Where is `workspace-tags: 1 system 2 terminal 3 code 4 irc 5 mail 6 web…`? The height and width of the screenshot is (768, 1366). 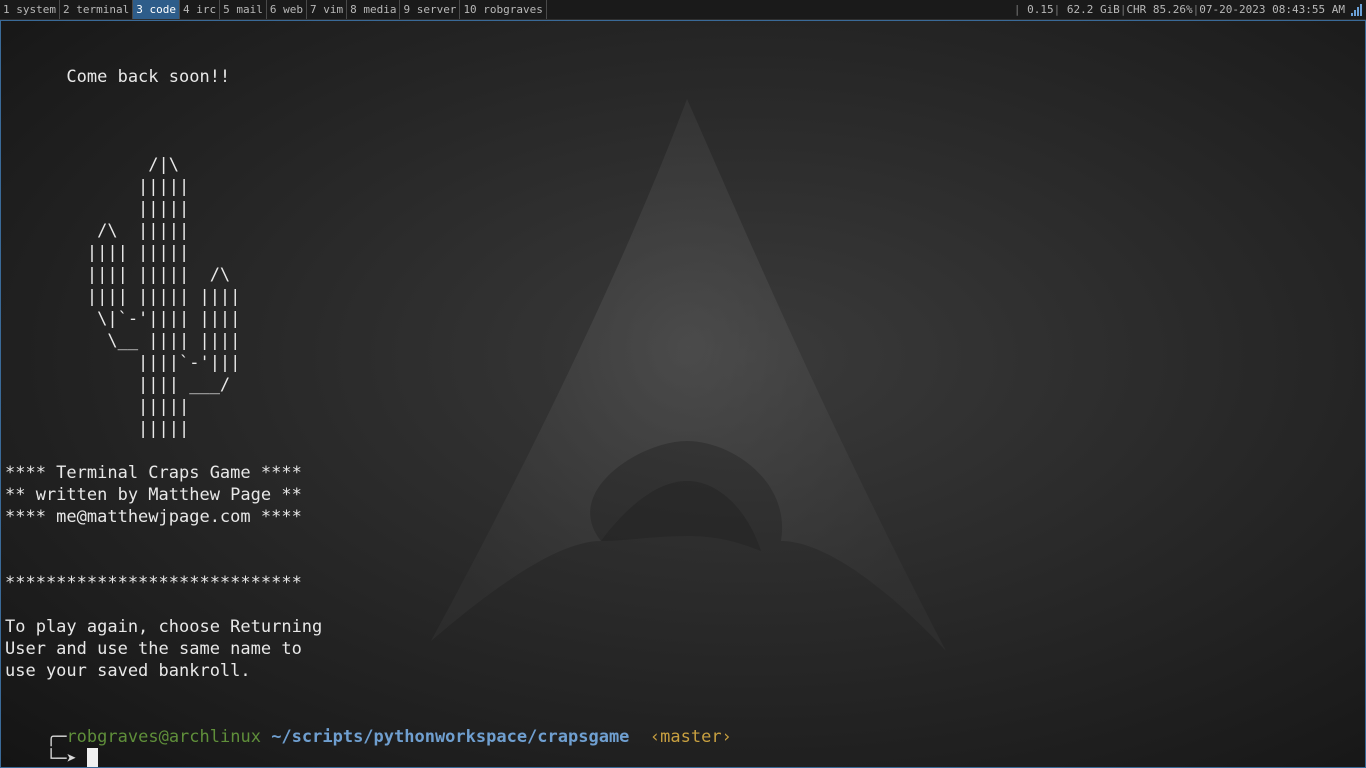
workspace-tags: 1 system 2 terminal 3 code 4 irc 5 mail 6 web… is located at coordinates (273, 9).